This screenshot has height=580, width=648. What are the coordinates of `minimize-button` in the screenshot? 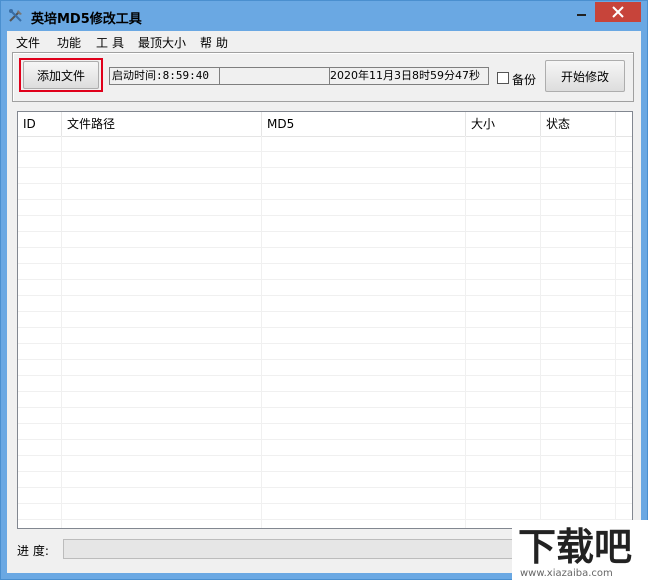 It's located at (581, 12).